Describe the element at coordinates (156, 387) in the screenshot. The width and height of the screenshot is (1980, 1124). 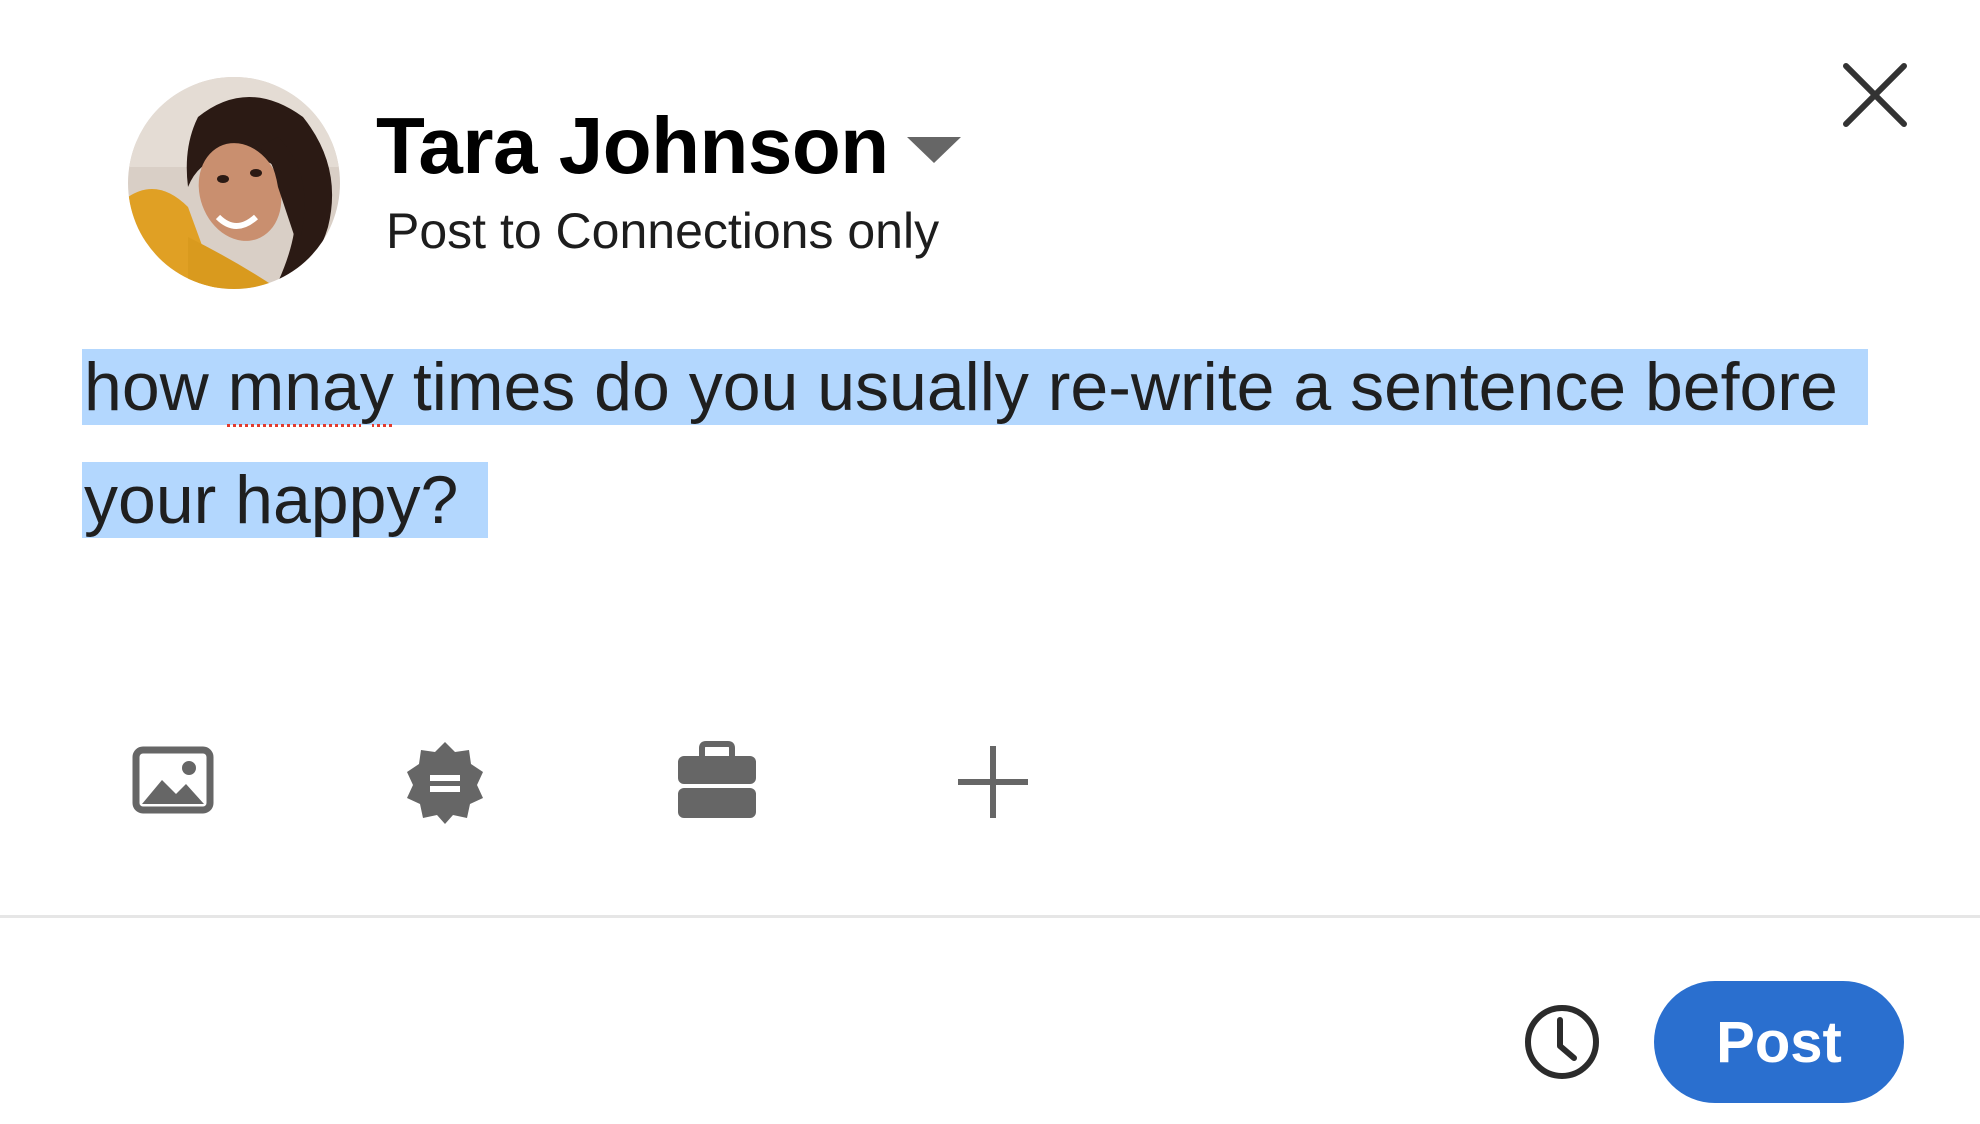
I see `text-segment: how` at that location.